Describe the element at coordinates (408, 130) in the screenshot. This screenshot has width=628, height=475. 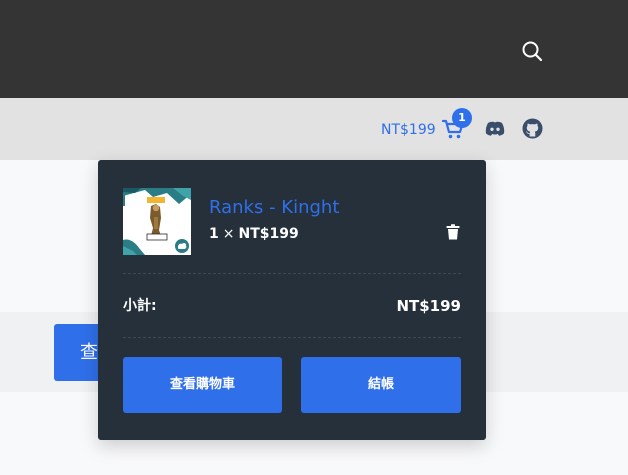
I see `cart-total: NT$199` at that location.